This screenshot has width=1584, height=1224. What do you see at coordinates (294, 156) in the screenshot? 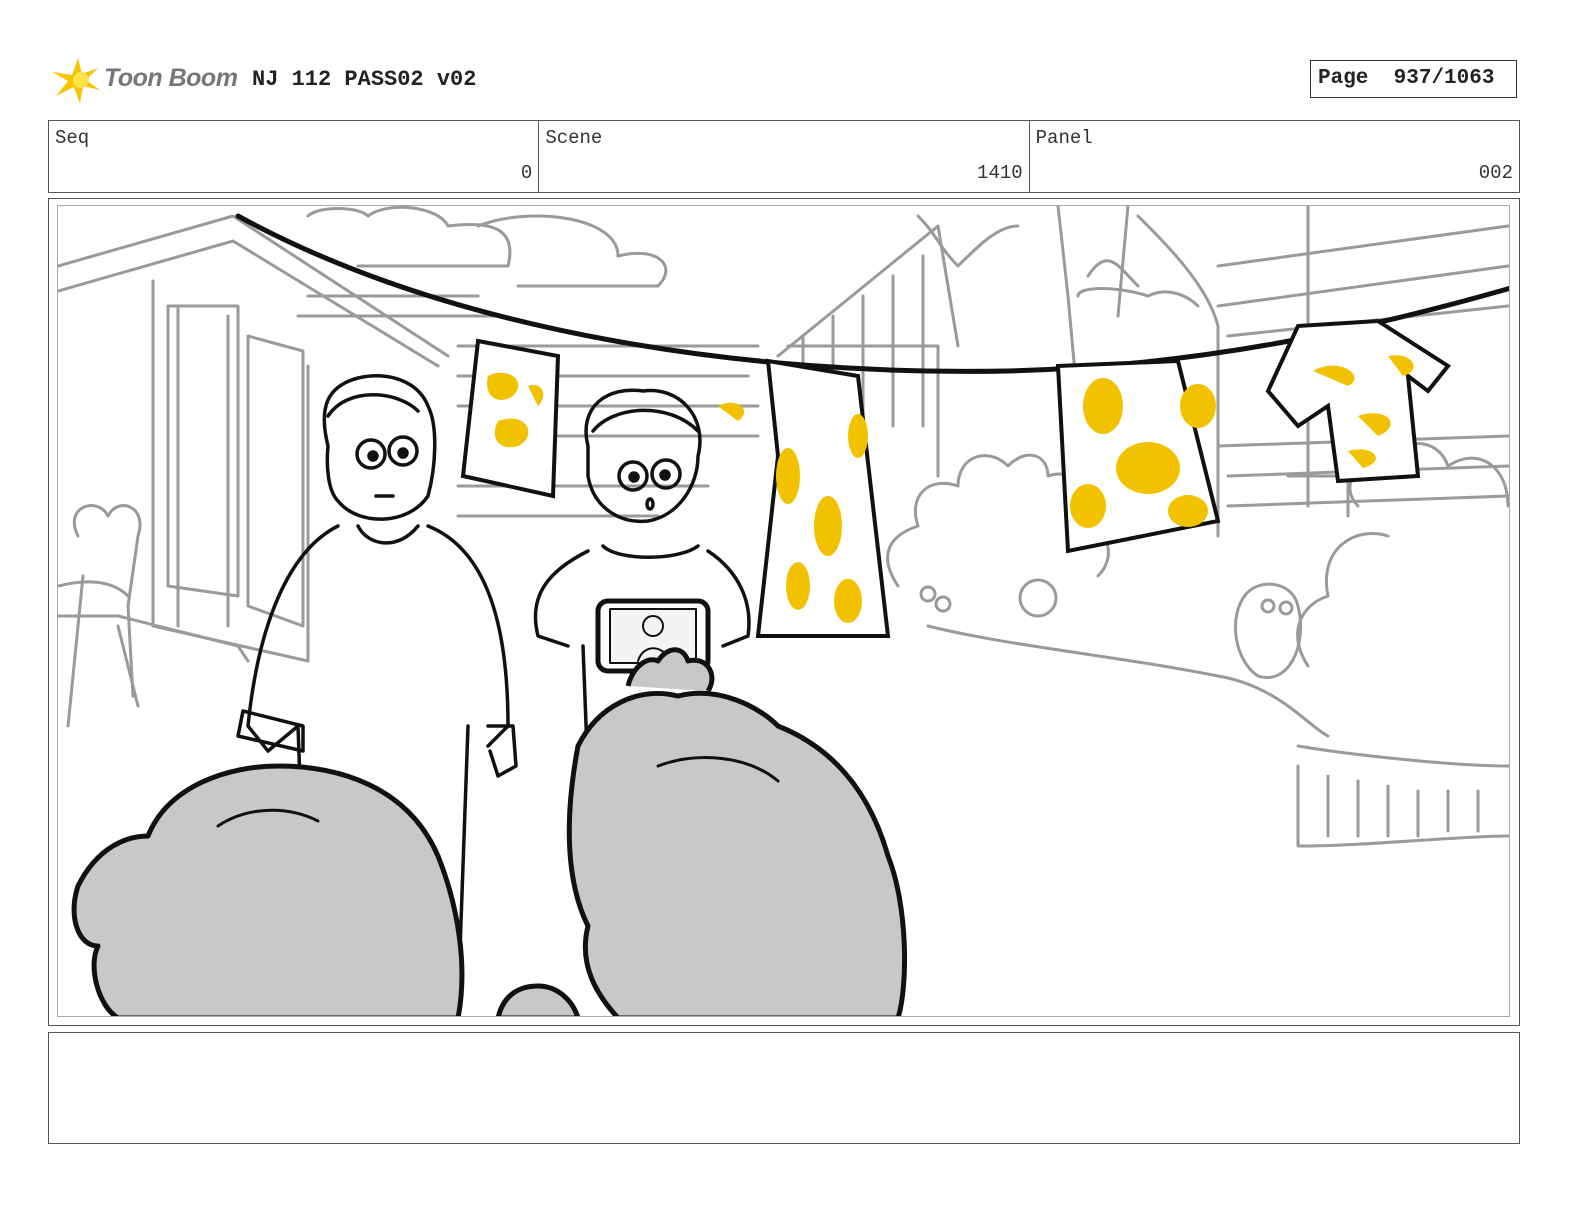
I see `seq-cell: Seq 0` at bounding box center [294, 156].